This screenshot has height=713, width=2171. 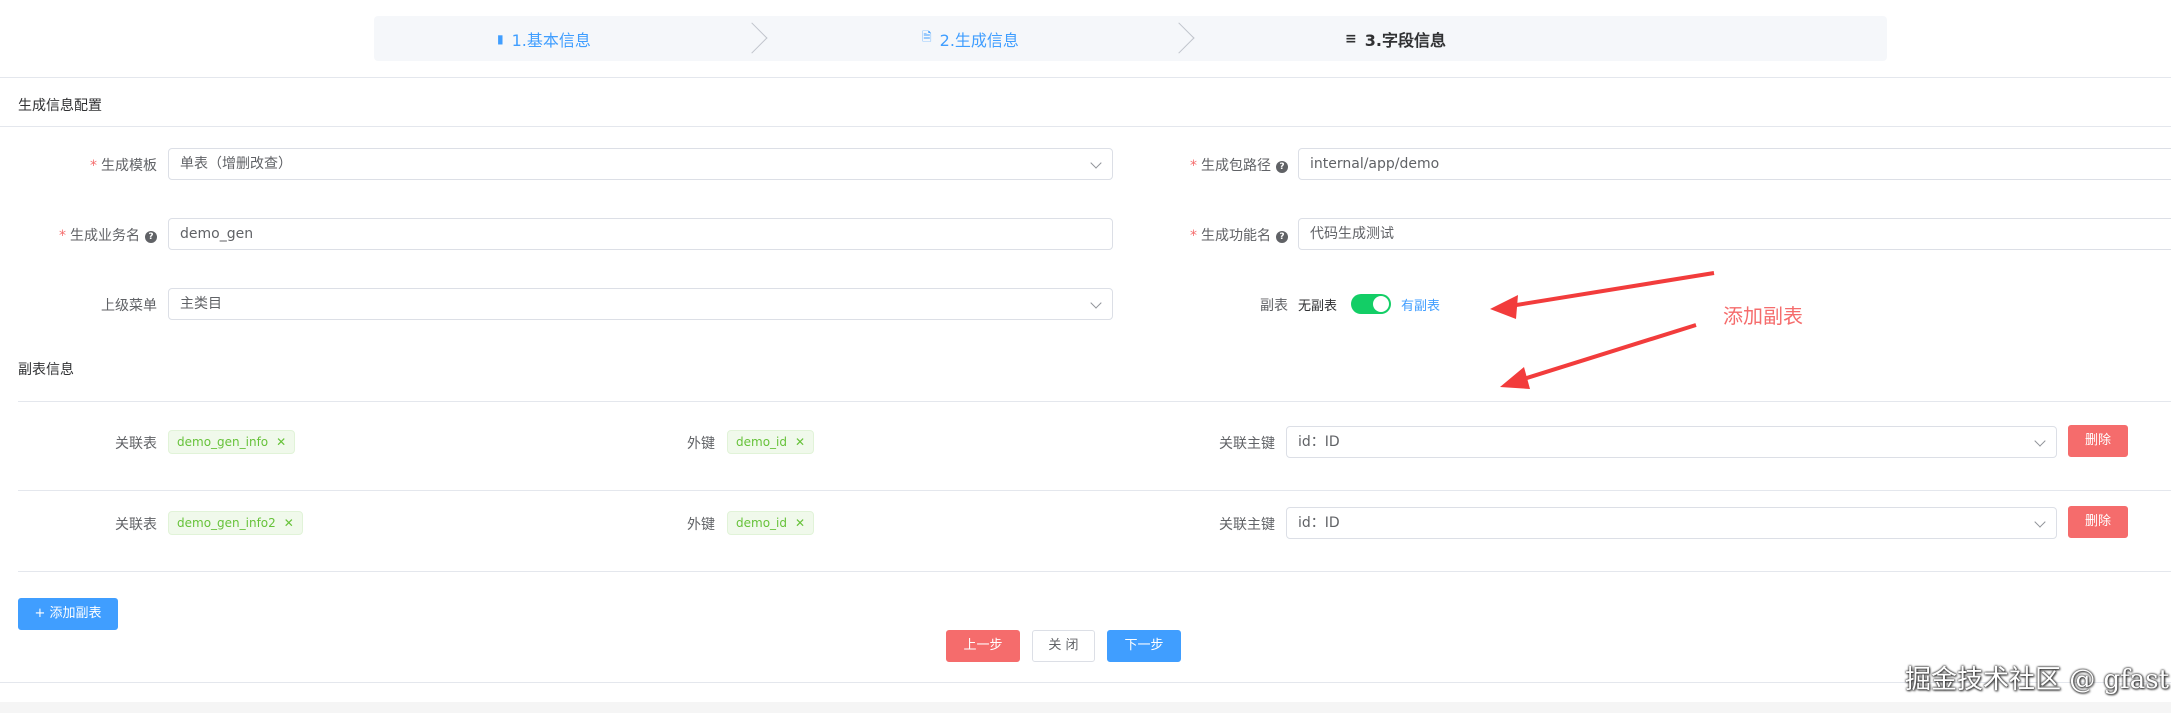 I want to click on rel-table-tag: demo_gen_info ✕, so click(x=232, y=442).